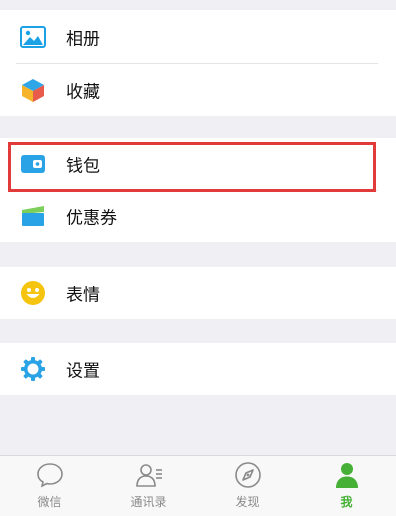 The image size is (396, 516). Describe the element at coordinates (33, 216) in the screenshot. I see `coupon-icon` at that location.